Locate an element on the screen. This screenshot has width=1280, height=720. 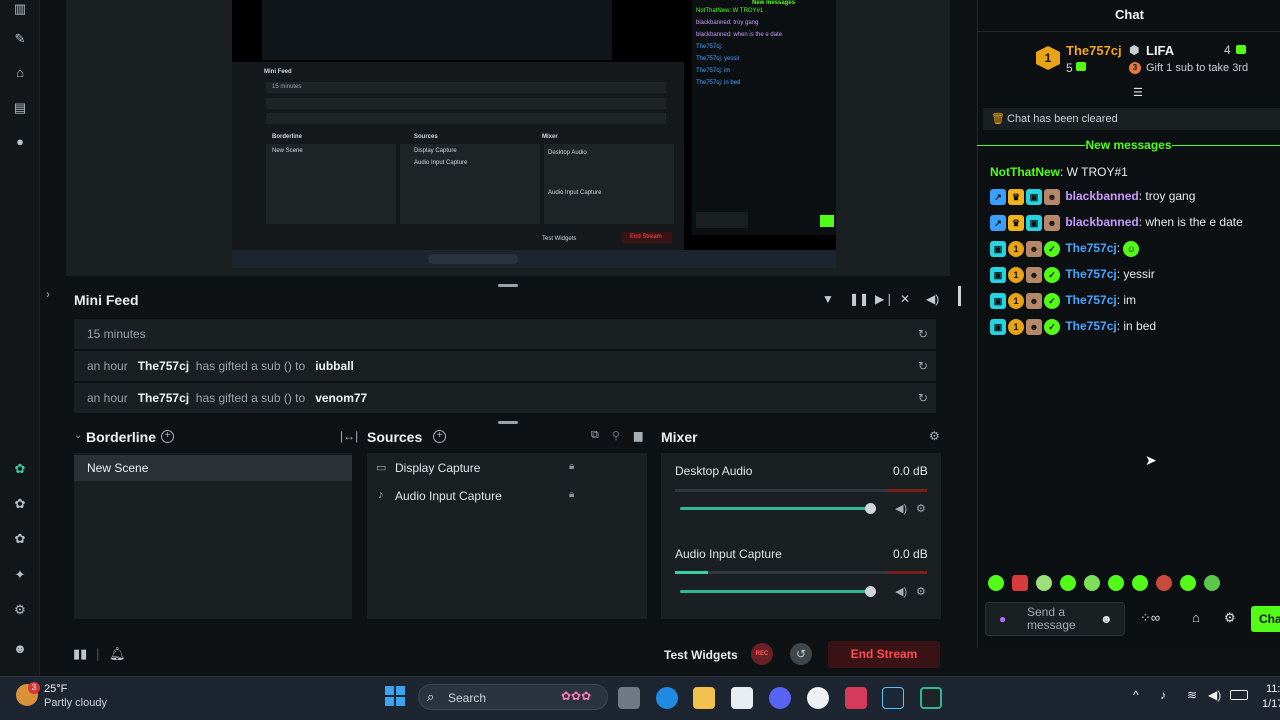
battery-icon is located at coordinates (1239, 695).